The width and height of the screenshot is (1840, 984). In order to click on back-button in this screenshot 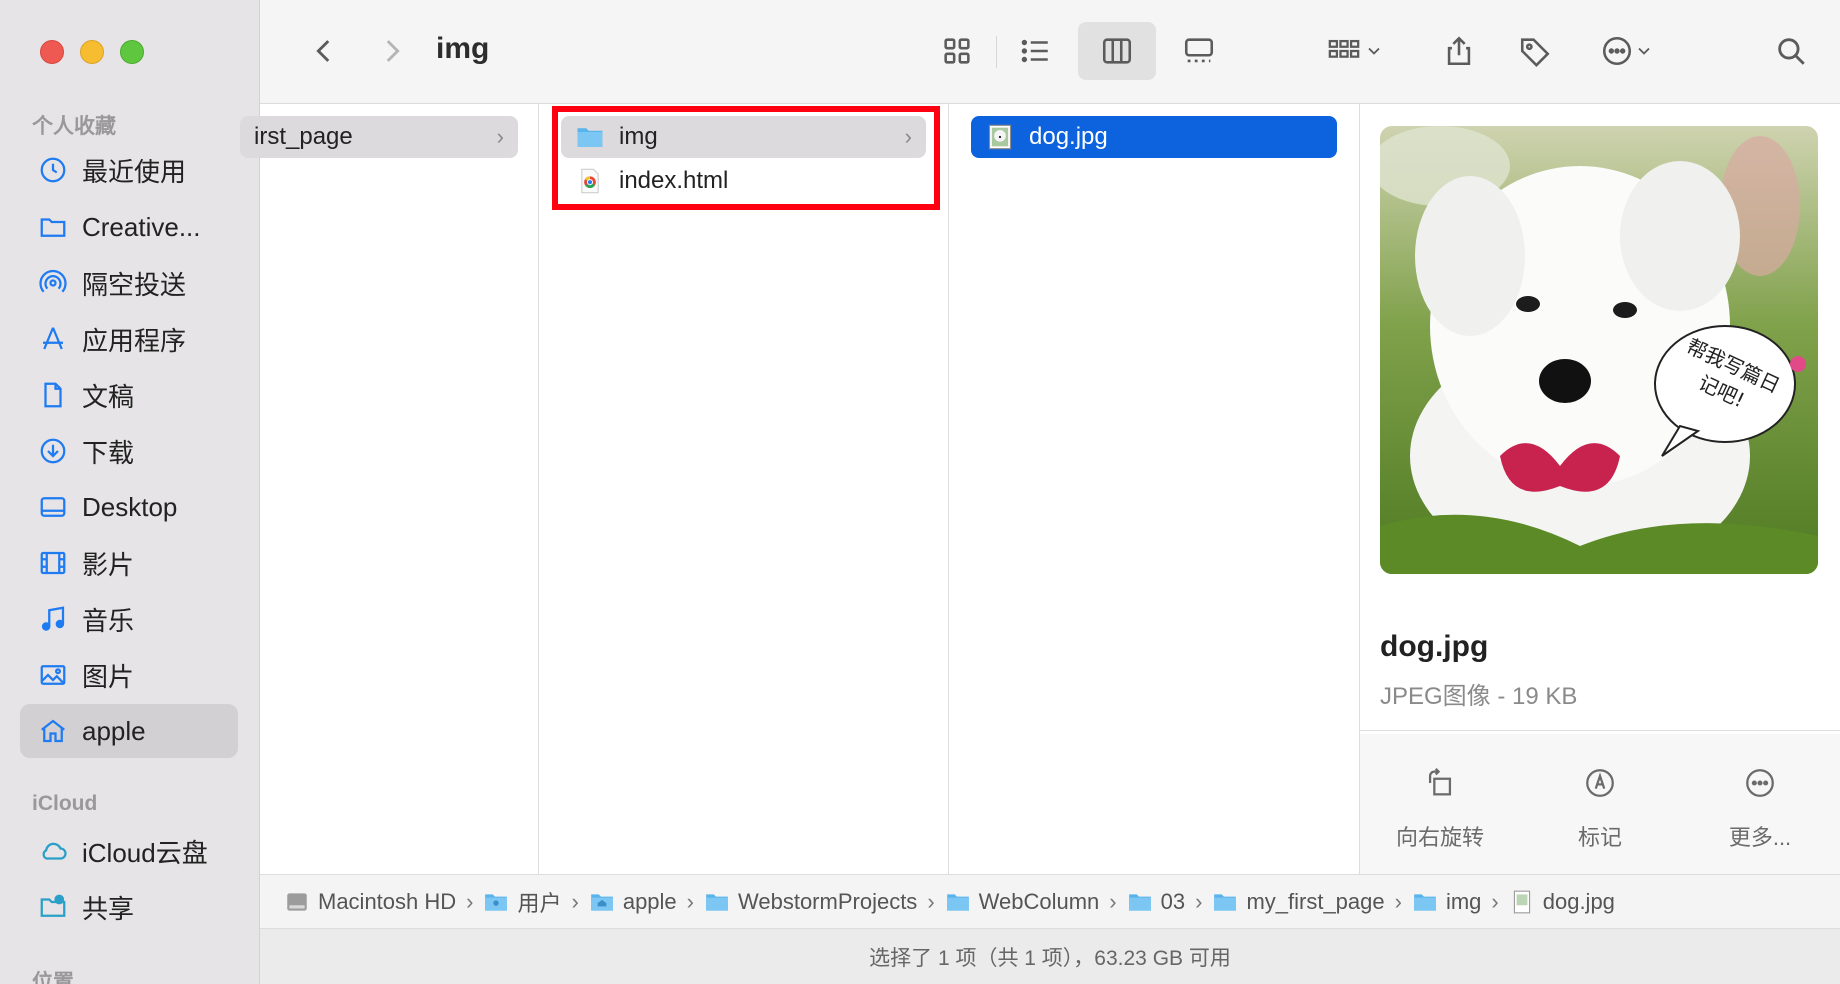, I will do `click(324, 51)`.